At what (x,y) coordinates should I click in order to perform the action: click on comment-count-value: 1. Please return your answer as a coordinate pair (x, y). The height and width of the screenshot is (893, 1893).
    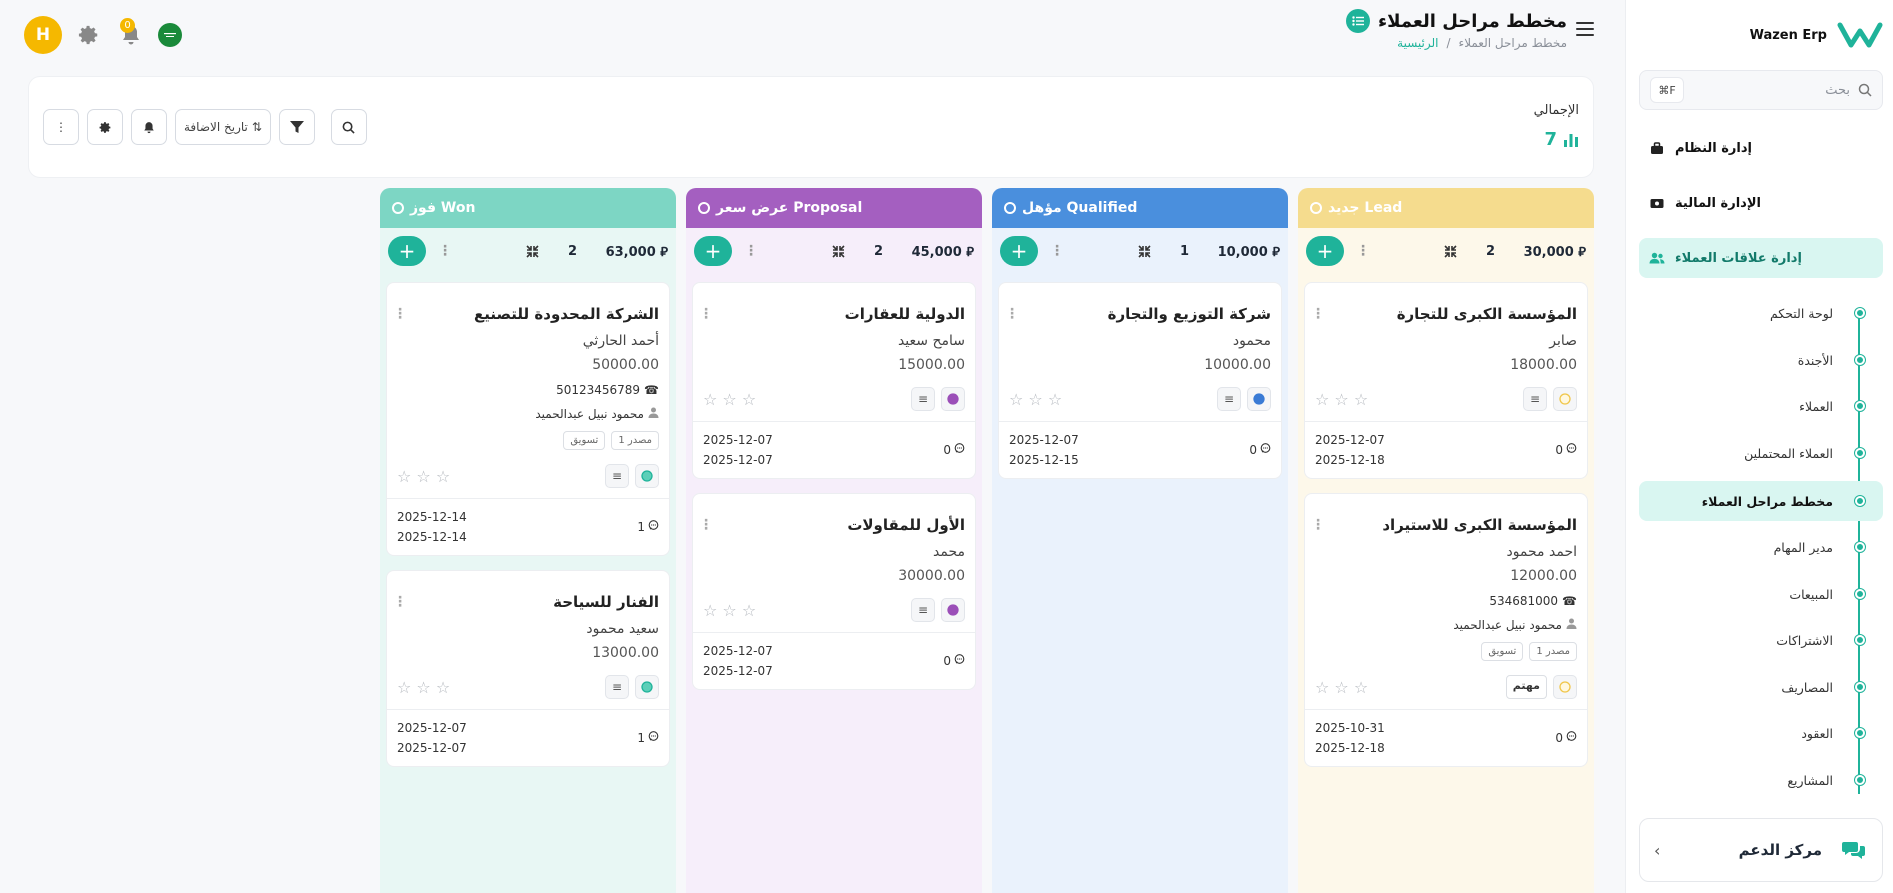
    Looking at the image, I should click on (641, 527).